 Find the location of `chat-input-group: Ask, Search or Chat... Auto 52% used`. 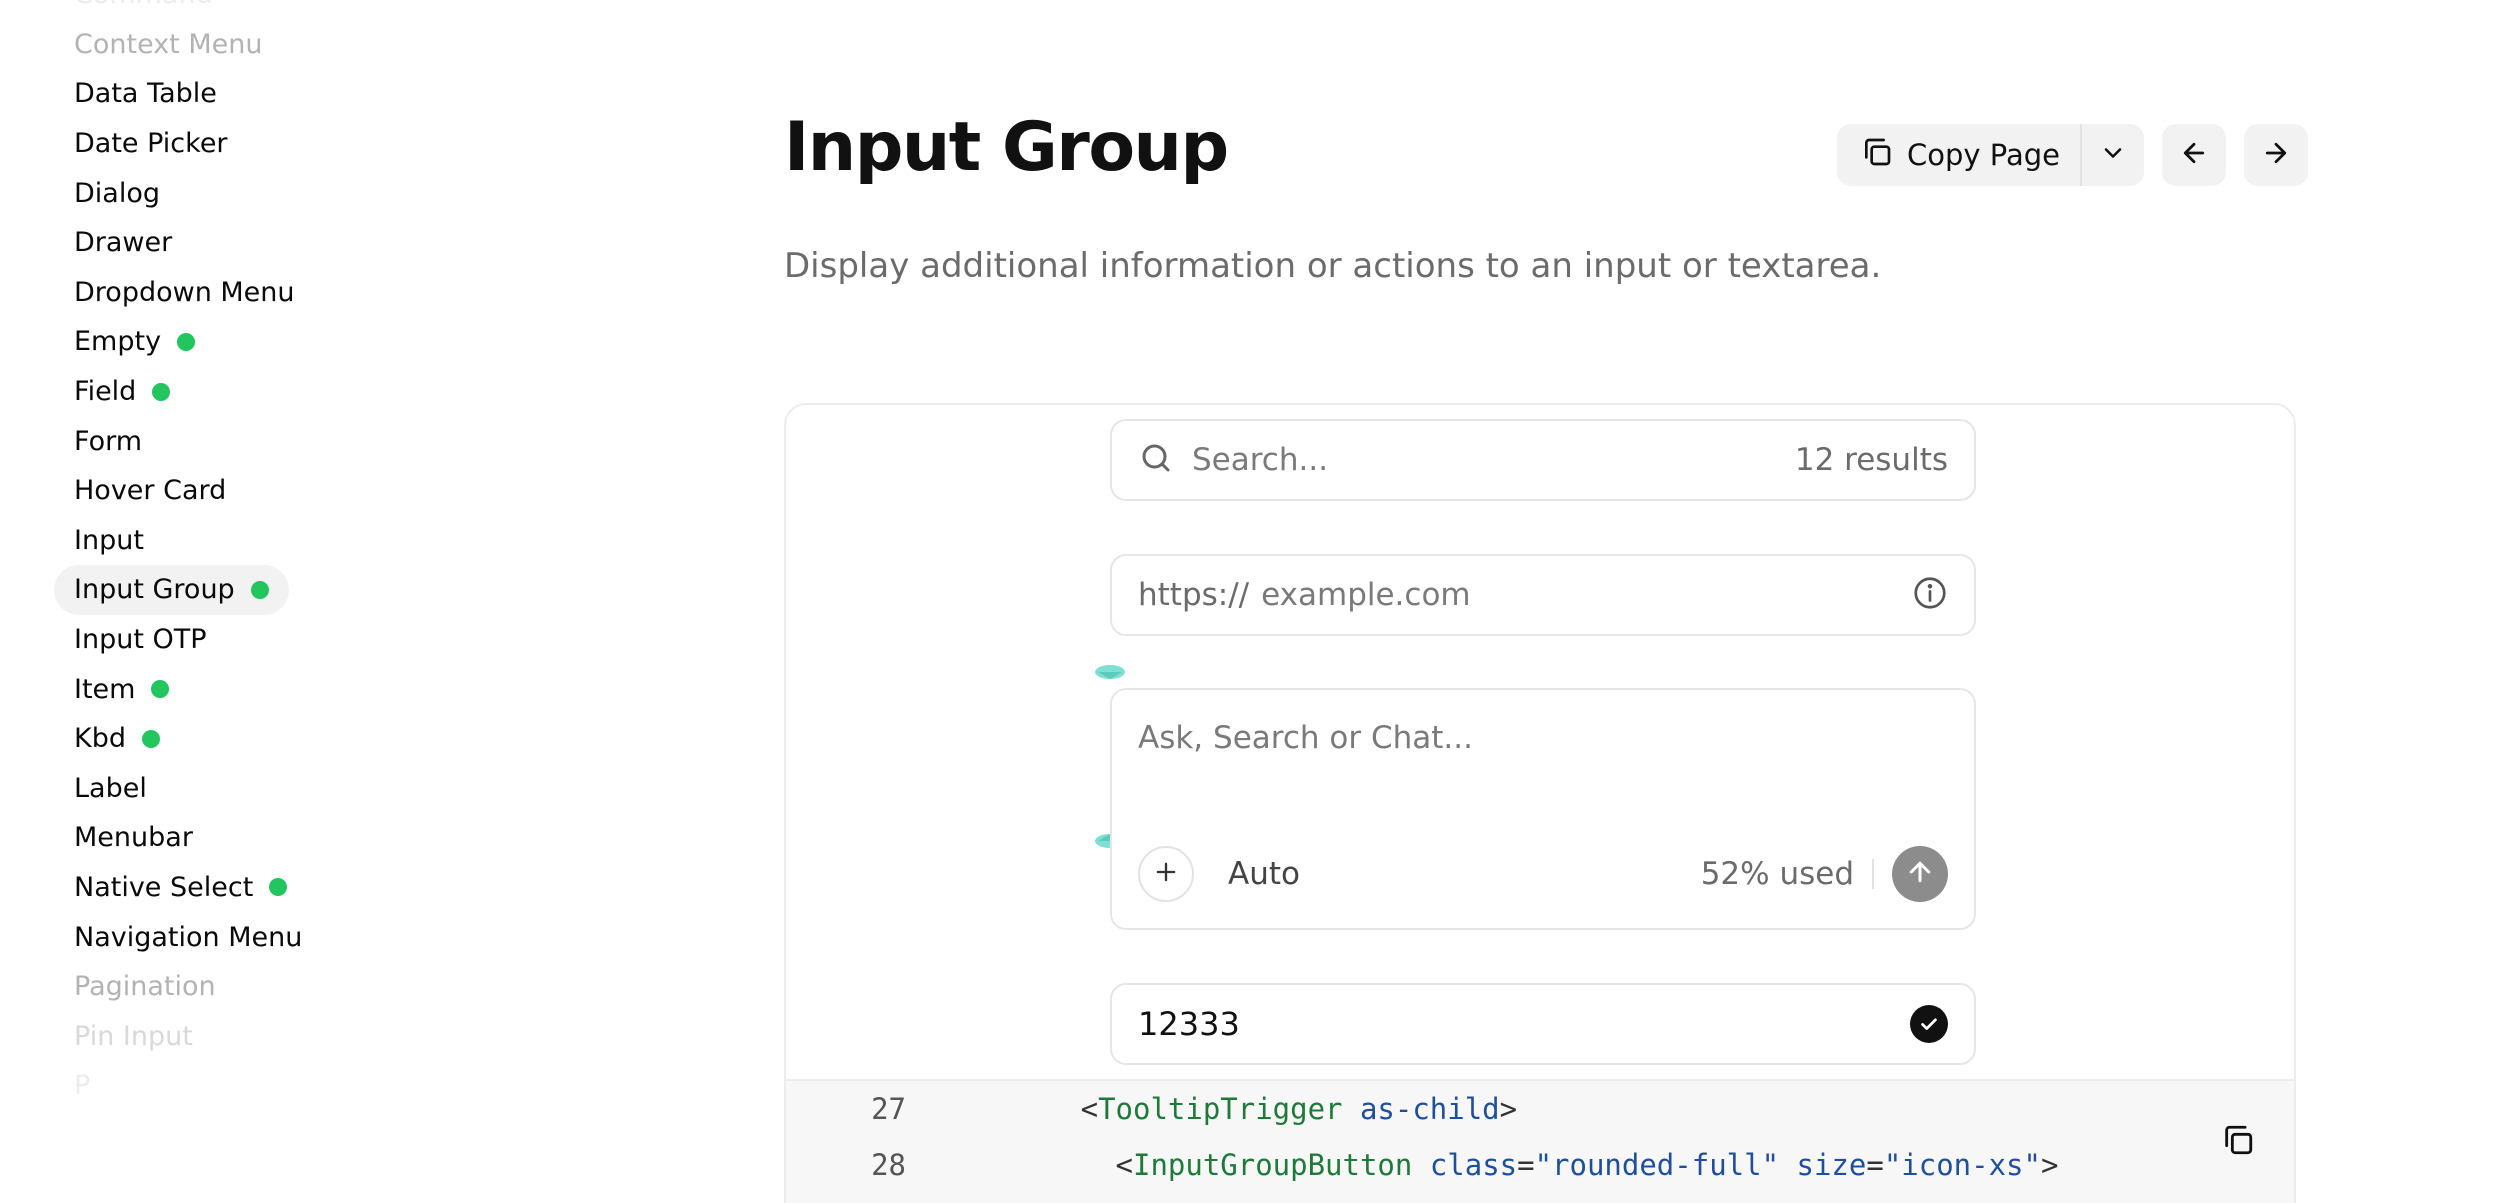

chat-input-group: Ask, Search or Chat... Auto 52% used is located at coordinates (1543, 809).